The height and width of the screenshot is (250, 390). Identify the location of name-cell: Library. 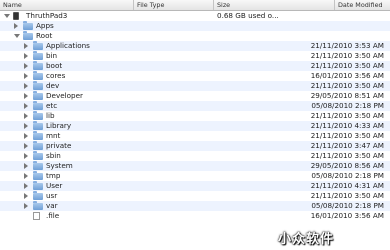
(67, 126).